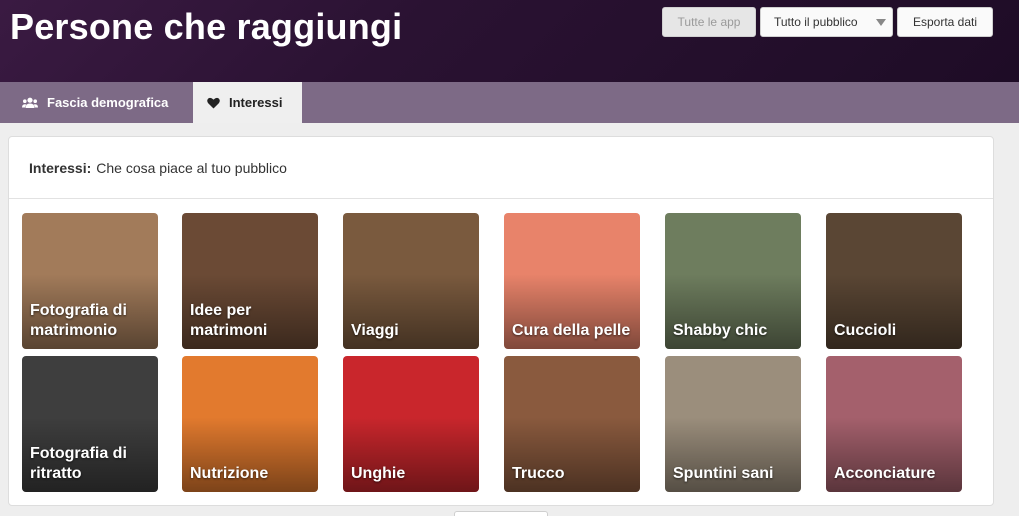  What do you see at coordinates (411, 424) in the screenshot?
I see `interest-tile: Unghie` at bounding box center [411, 424].